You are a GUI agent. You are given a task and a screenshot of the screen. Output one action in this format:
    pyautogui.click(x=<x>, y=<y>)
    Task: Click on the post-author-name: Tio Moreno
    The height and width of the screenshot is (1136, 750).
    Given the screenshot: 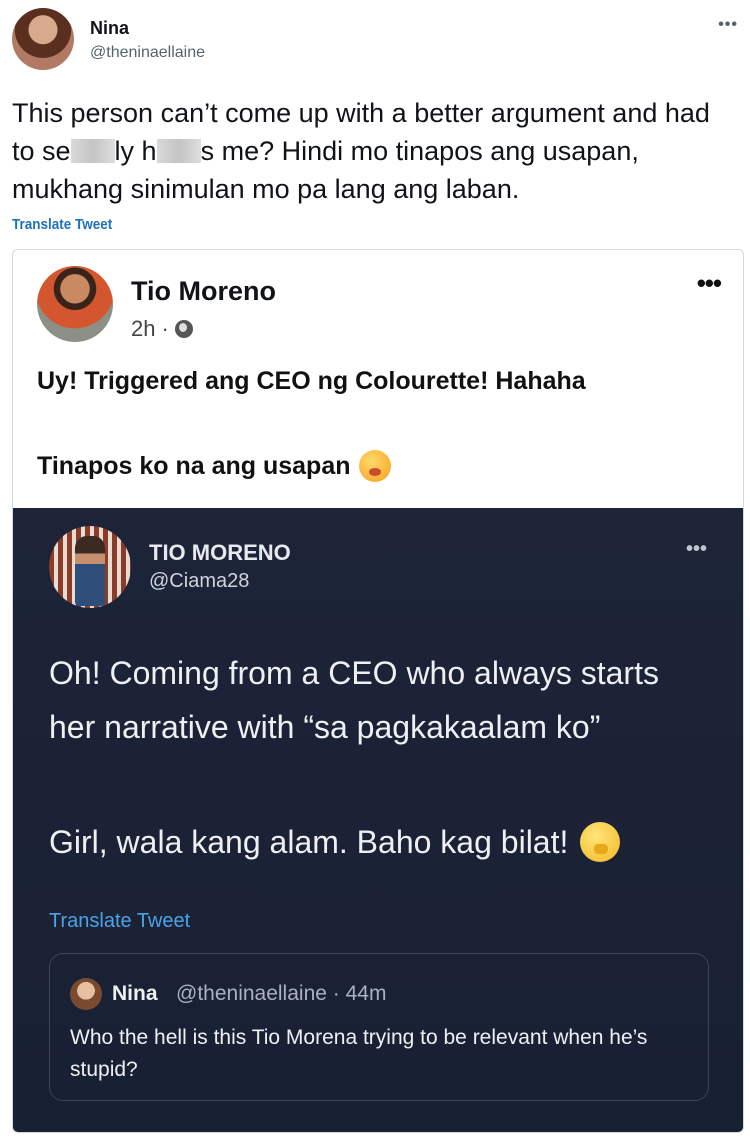 What is the action you would take?
    pyautogui.click(x=203, y=291)
    